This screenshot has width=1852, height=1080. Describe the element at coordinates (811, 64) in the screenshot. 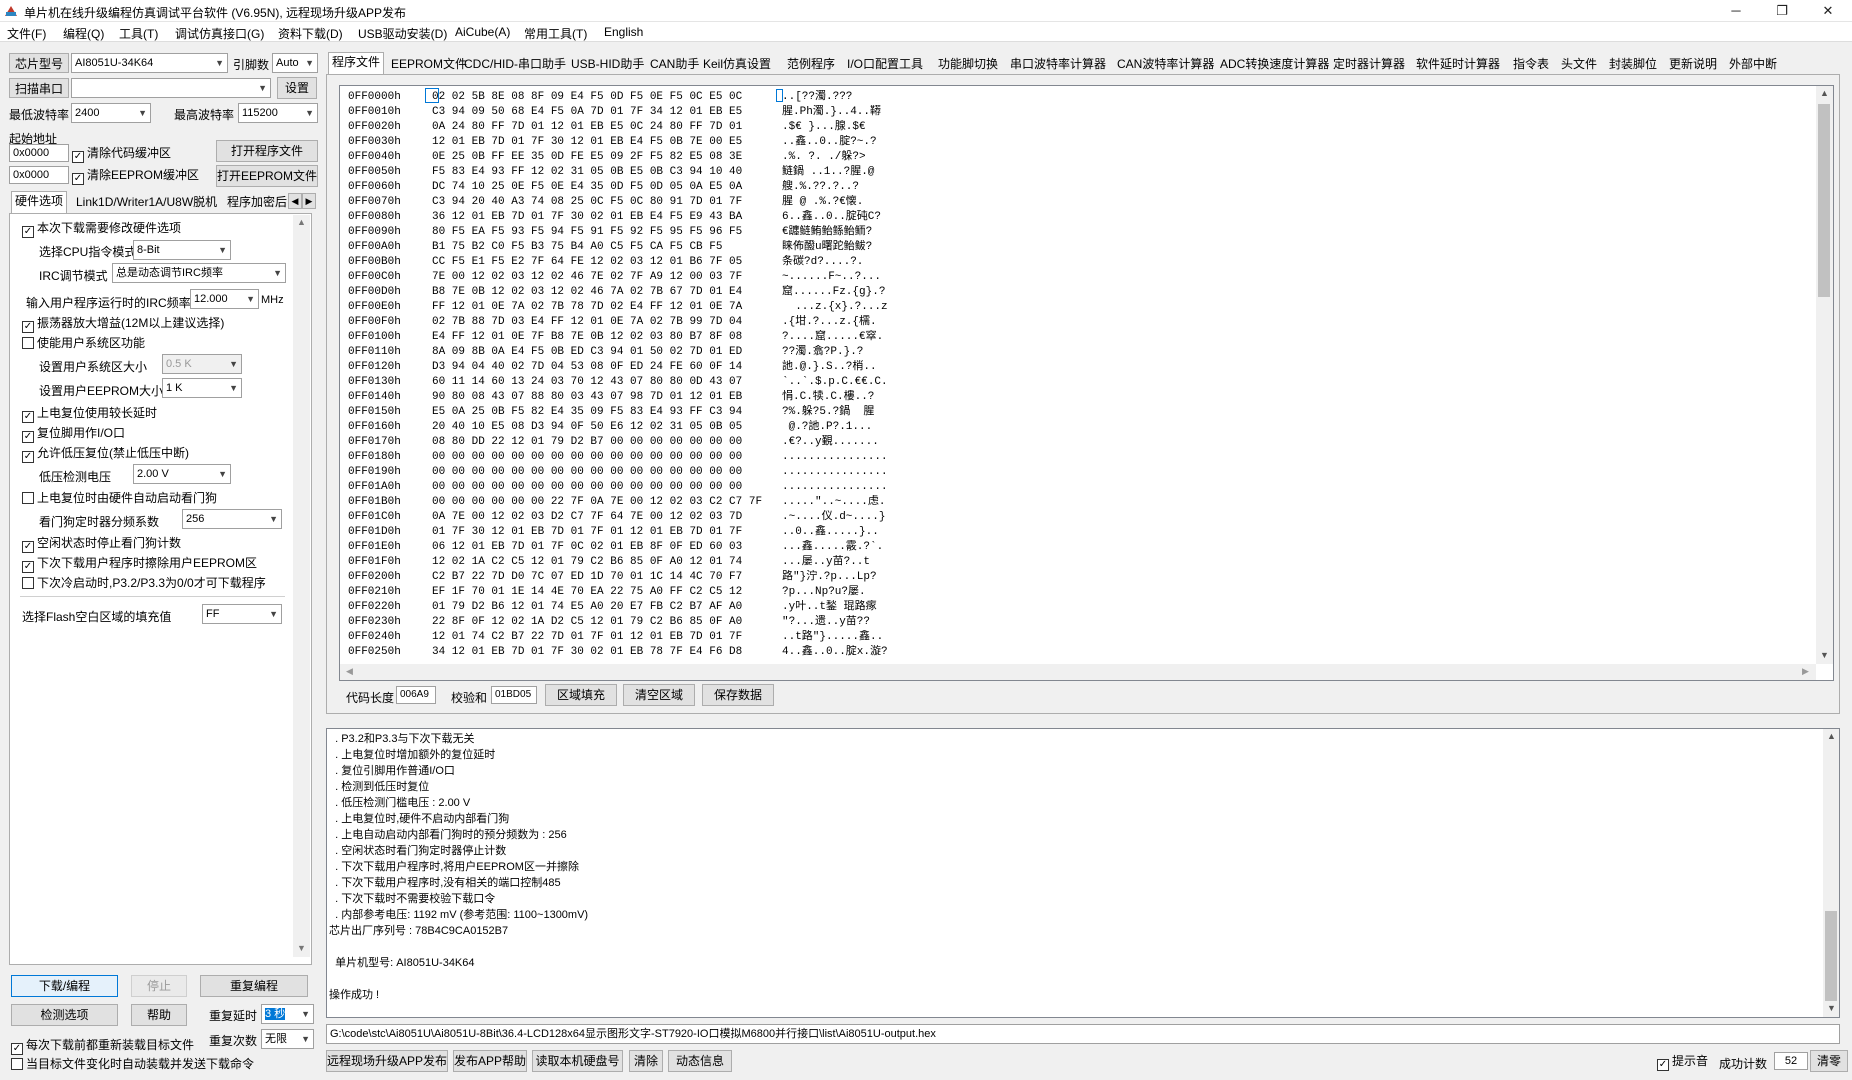

I see `tab-examples: 范例程序` at that location.